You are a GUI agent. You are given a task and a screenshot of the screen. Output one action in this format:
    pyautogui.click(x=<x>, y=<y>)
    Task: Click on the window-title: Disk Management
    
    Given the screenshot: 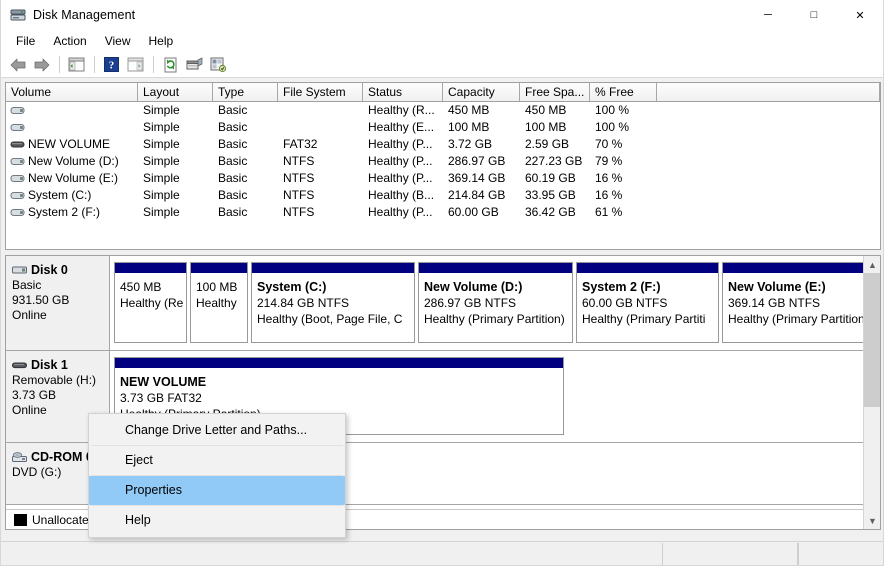 What is the action you would take?
    pyautogui.click(x=84, y=14)
    